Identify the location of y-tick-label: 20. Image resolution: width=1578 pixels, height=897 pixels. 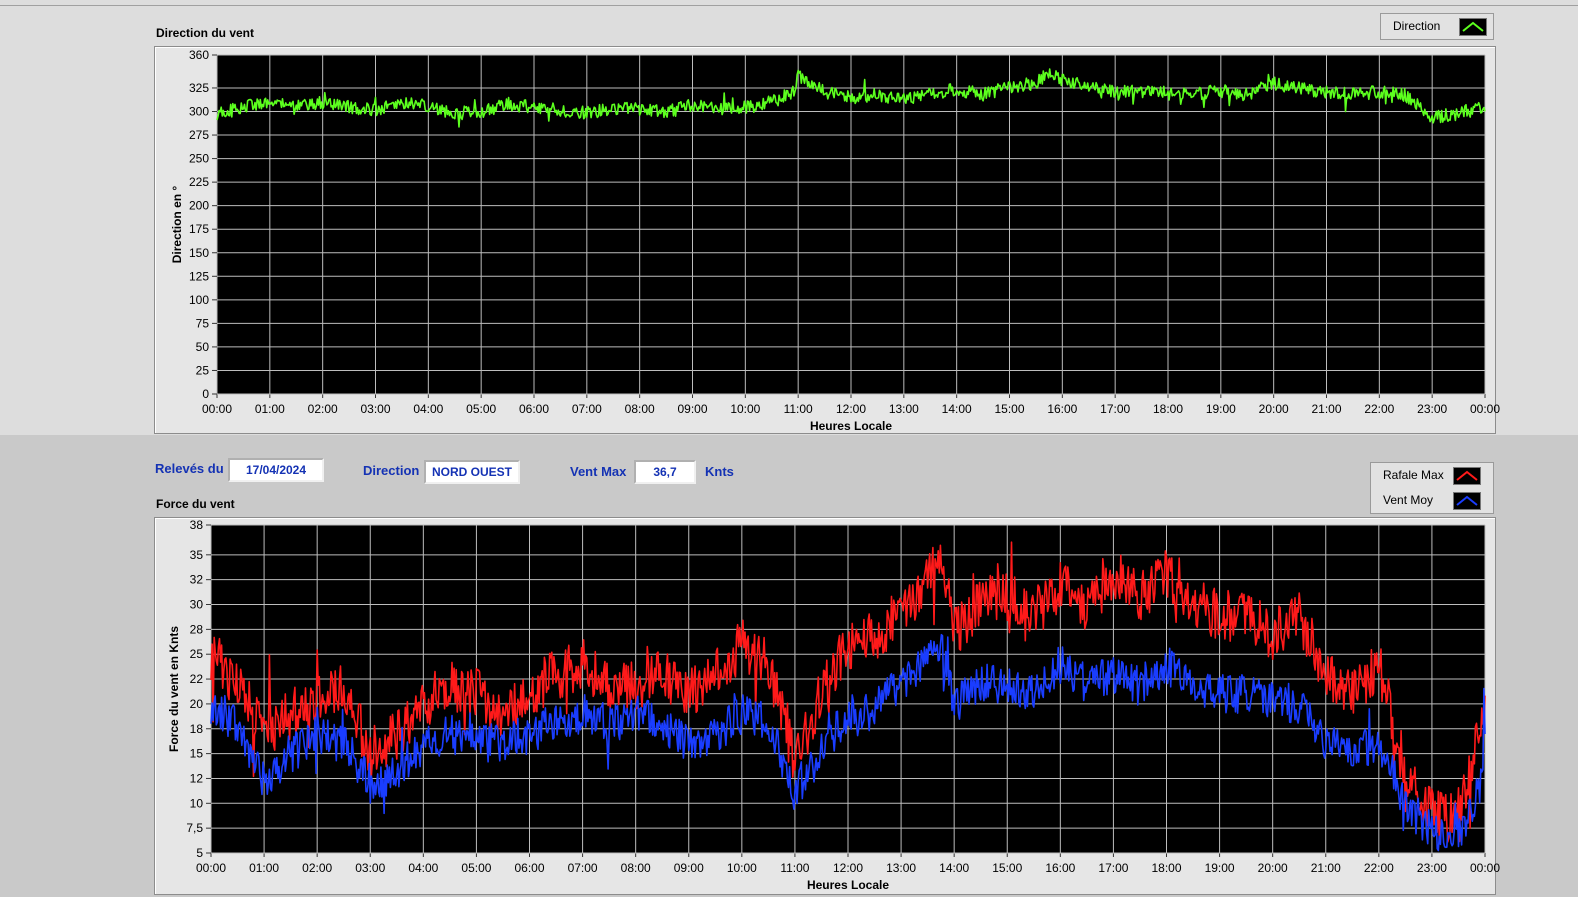
(197, 704).